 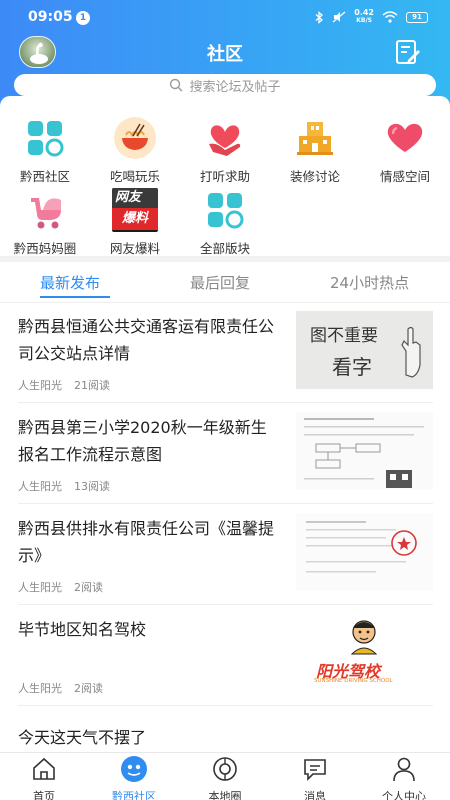 I want to click on search-bar: 搜索论坛及帖子, so click(x=225, y=85).